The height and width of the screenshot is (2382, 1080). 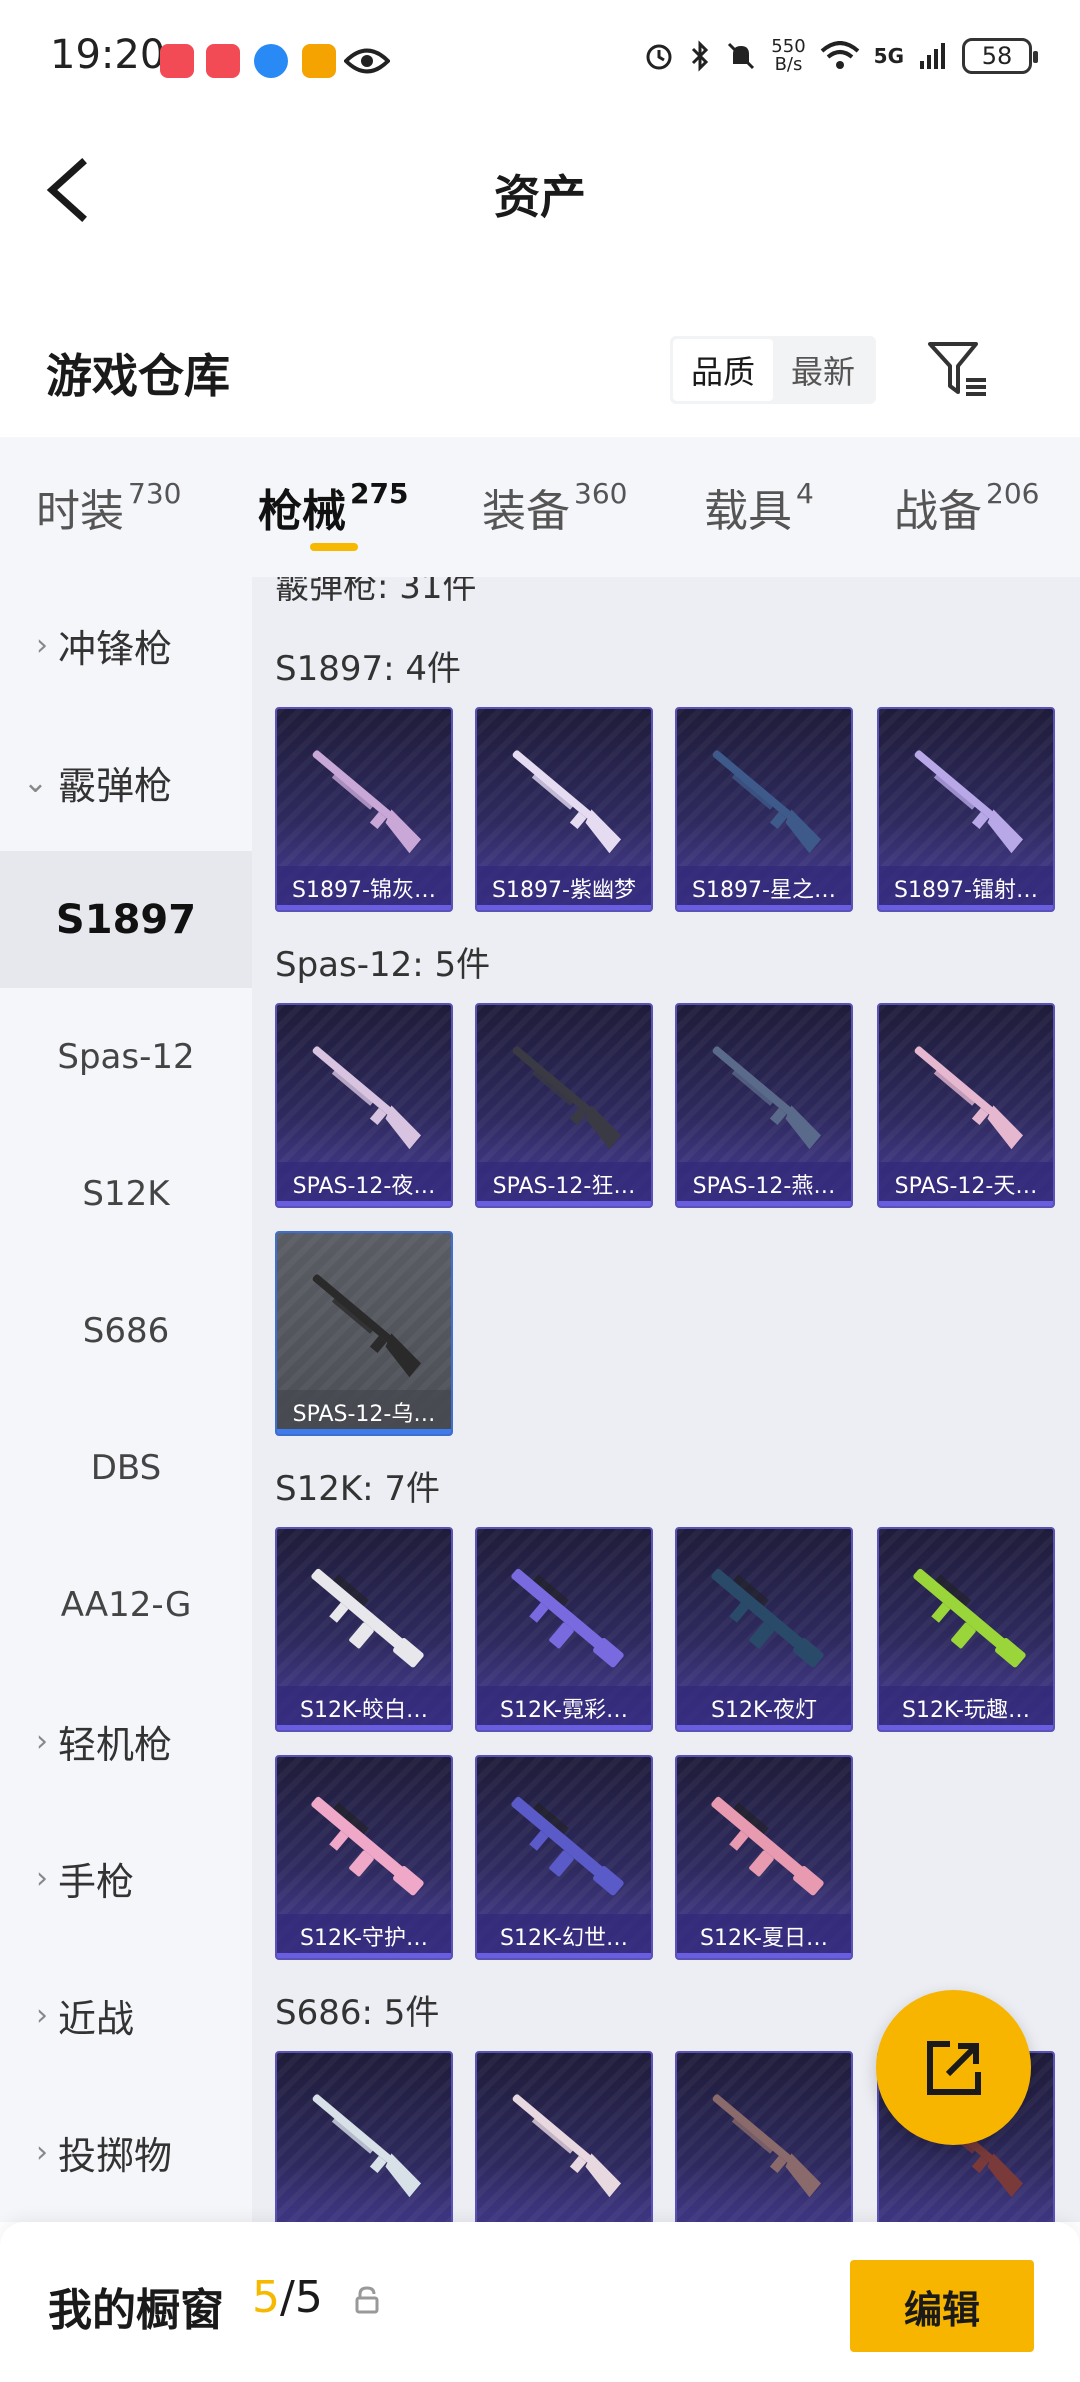 What do you see at coordinates (35, 782) in the screenshot?
I see `chevron-down-icon: ⌄` at bounding box center [35, 782].